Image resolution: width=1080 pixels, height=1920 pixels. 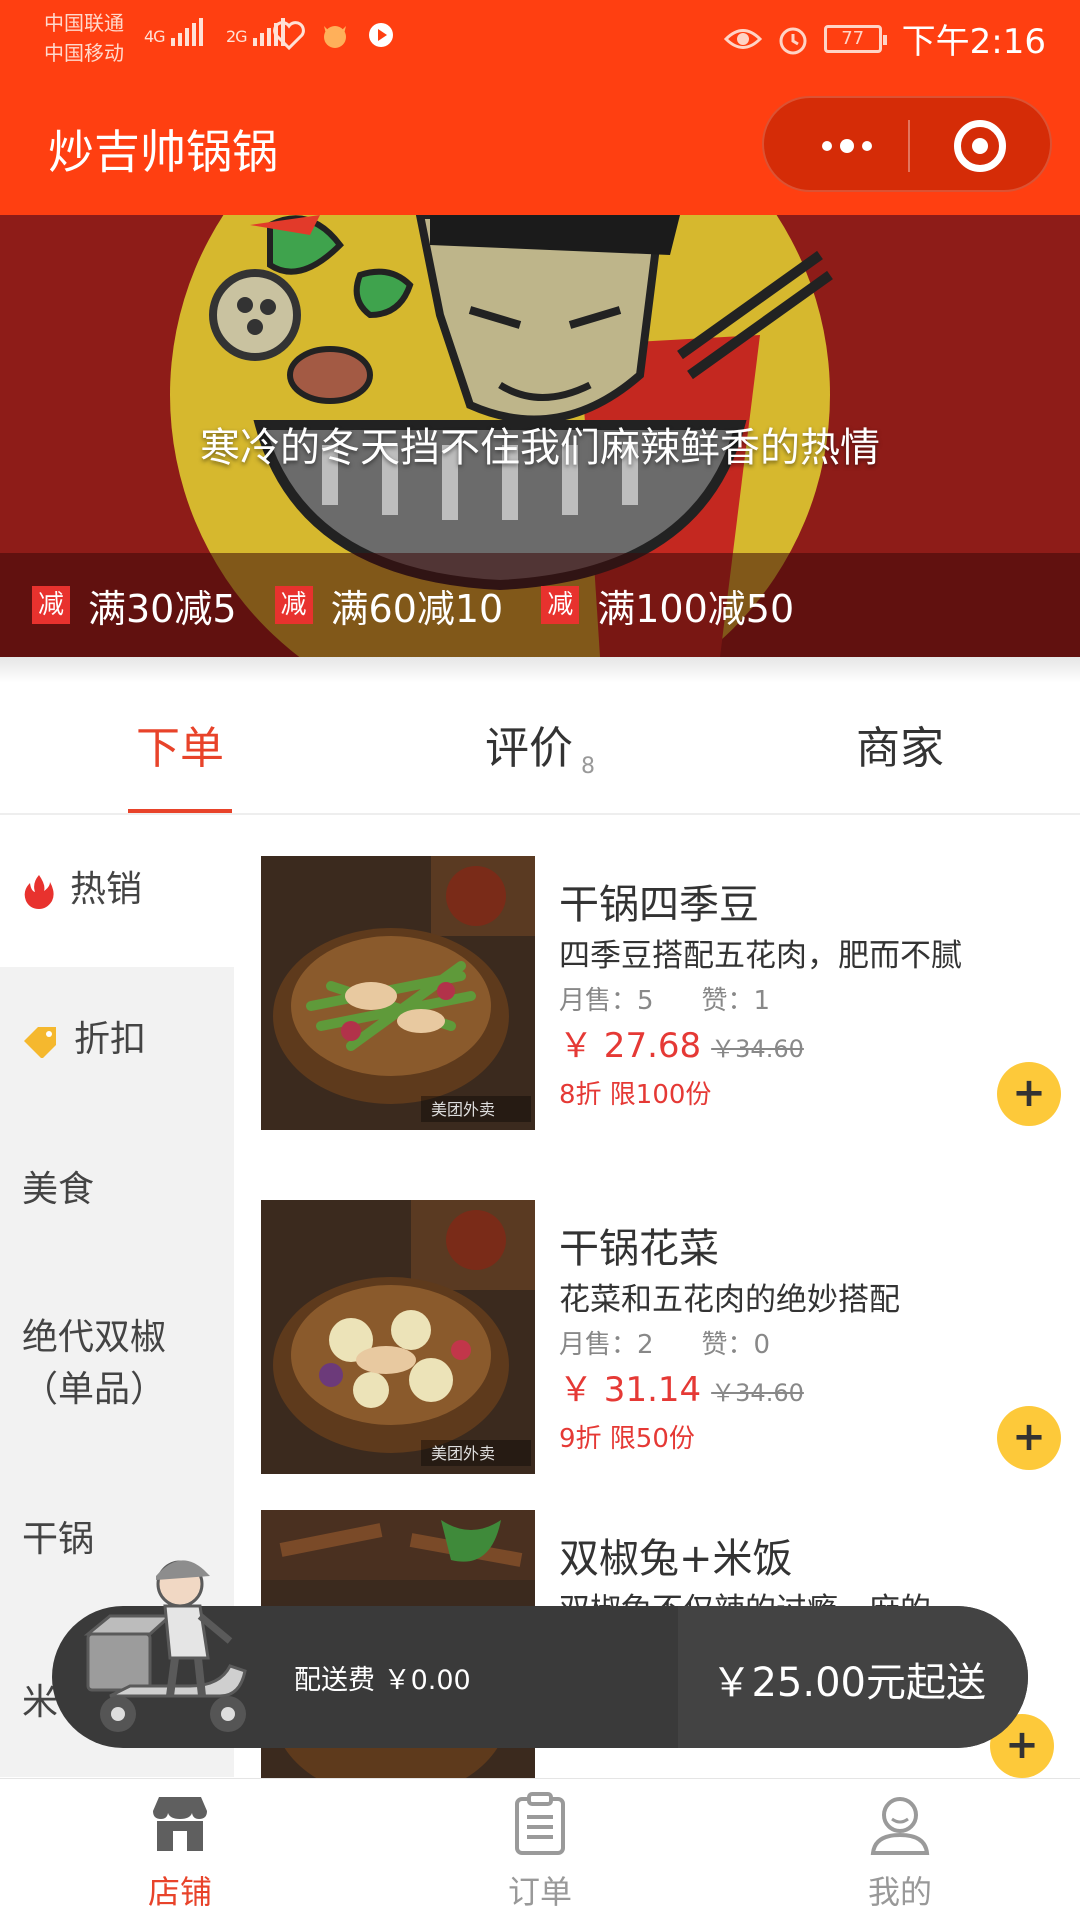 I want to click on bottom-navigation: 店铺 订单 我的, so click(x=540, y=1849).